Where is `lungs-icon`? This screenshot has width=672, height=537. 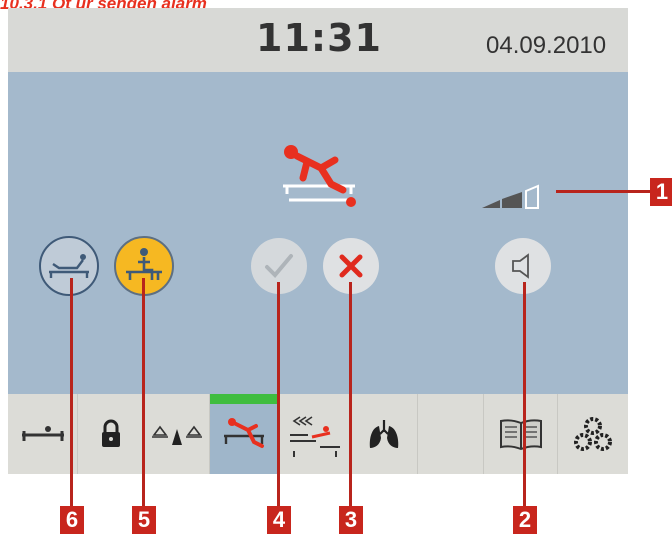
lungs-icon is located at coordinates (383, 434).